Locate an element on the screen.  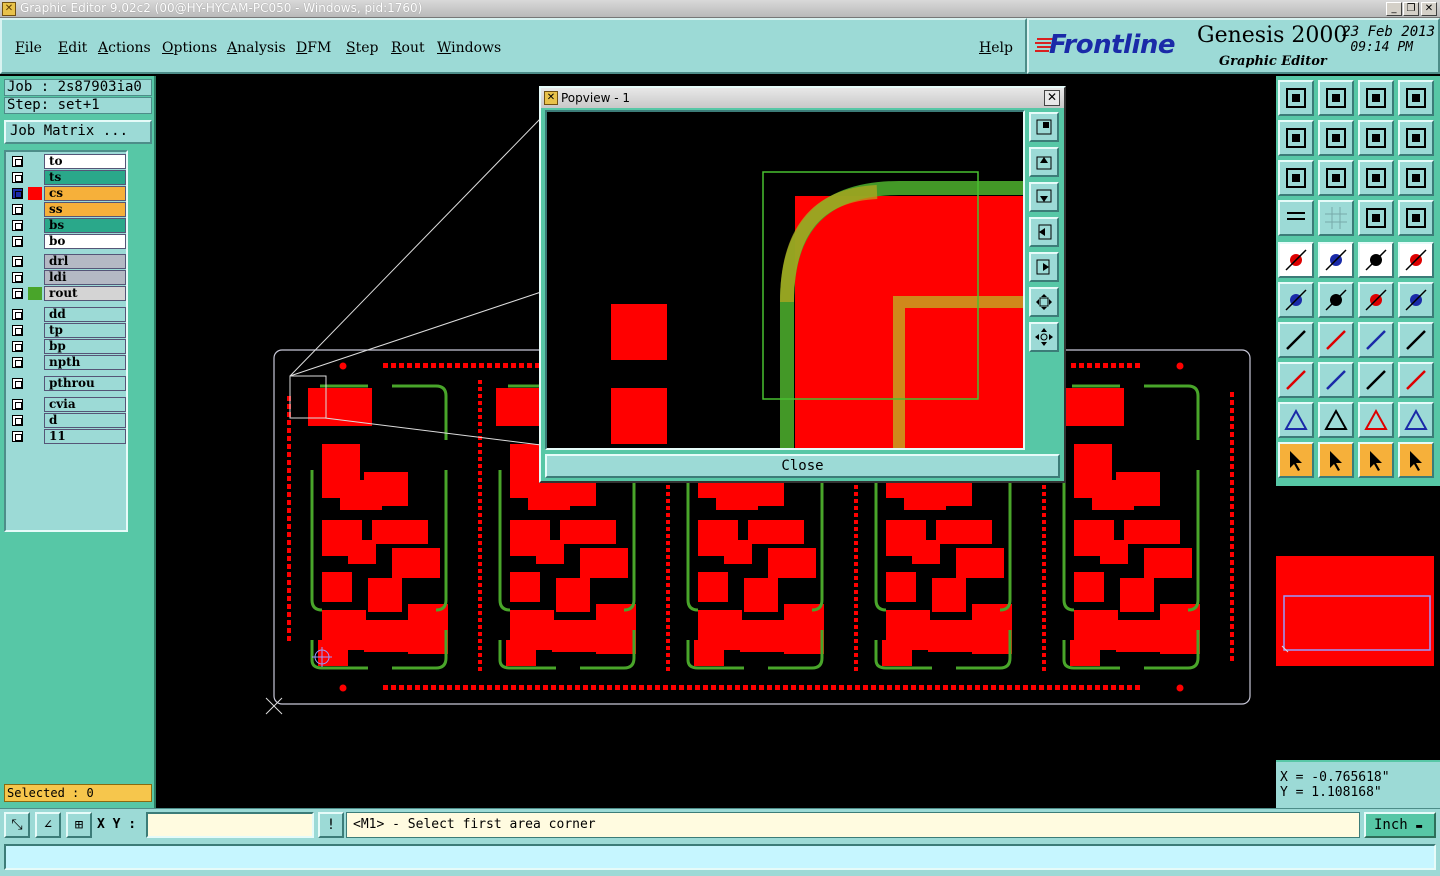
job-field: Job : 2s87903ia0 is located at coordinates (78, 87).